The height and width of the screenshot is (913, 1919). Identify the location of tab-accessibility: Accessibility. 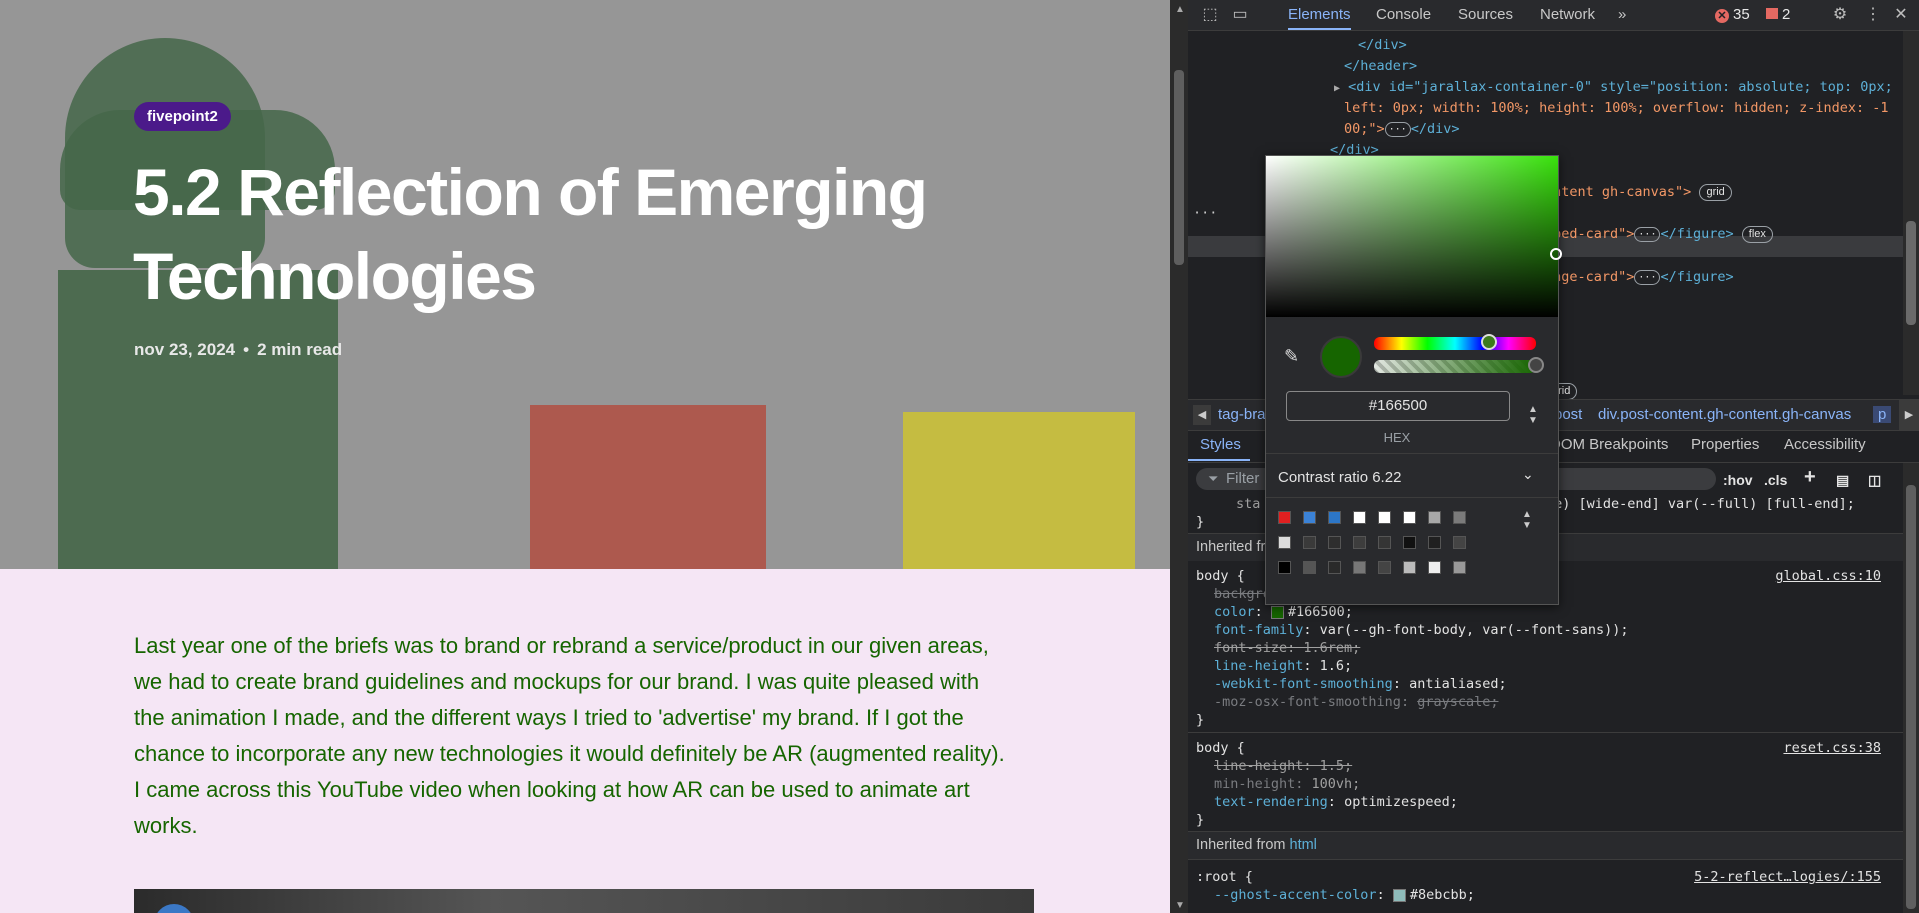
(1825, 444).